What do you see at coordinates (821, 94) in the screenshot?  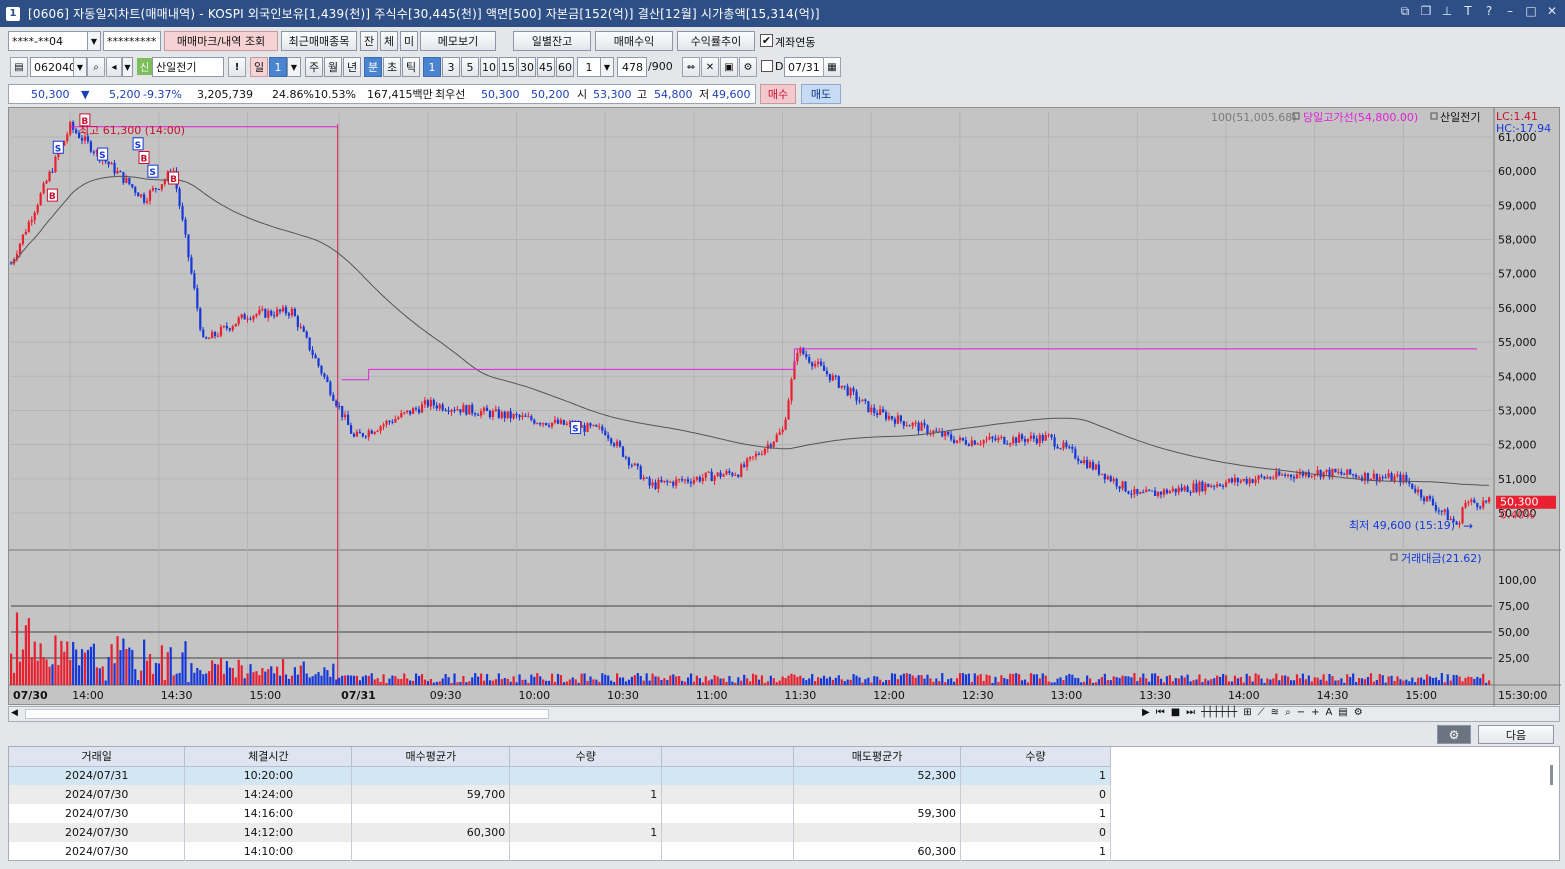 I see `sell-button: 매도` at bounding box center [821, 94].